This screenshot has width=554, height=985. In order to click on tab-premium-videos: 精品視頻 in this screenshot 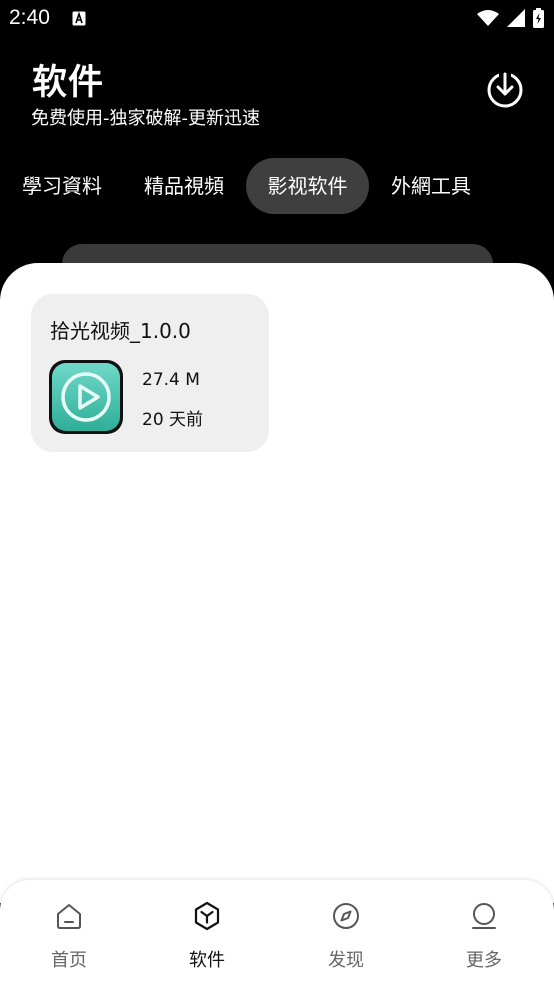, I will do `click(184, 186)`.